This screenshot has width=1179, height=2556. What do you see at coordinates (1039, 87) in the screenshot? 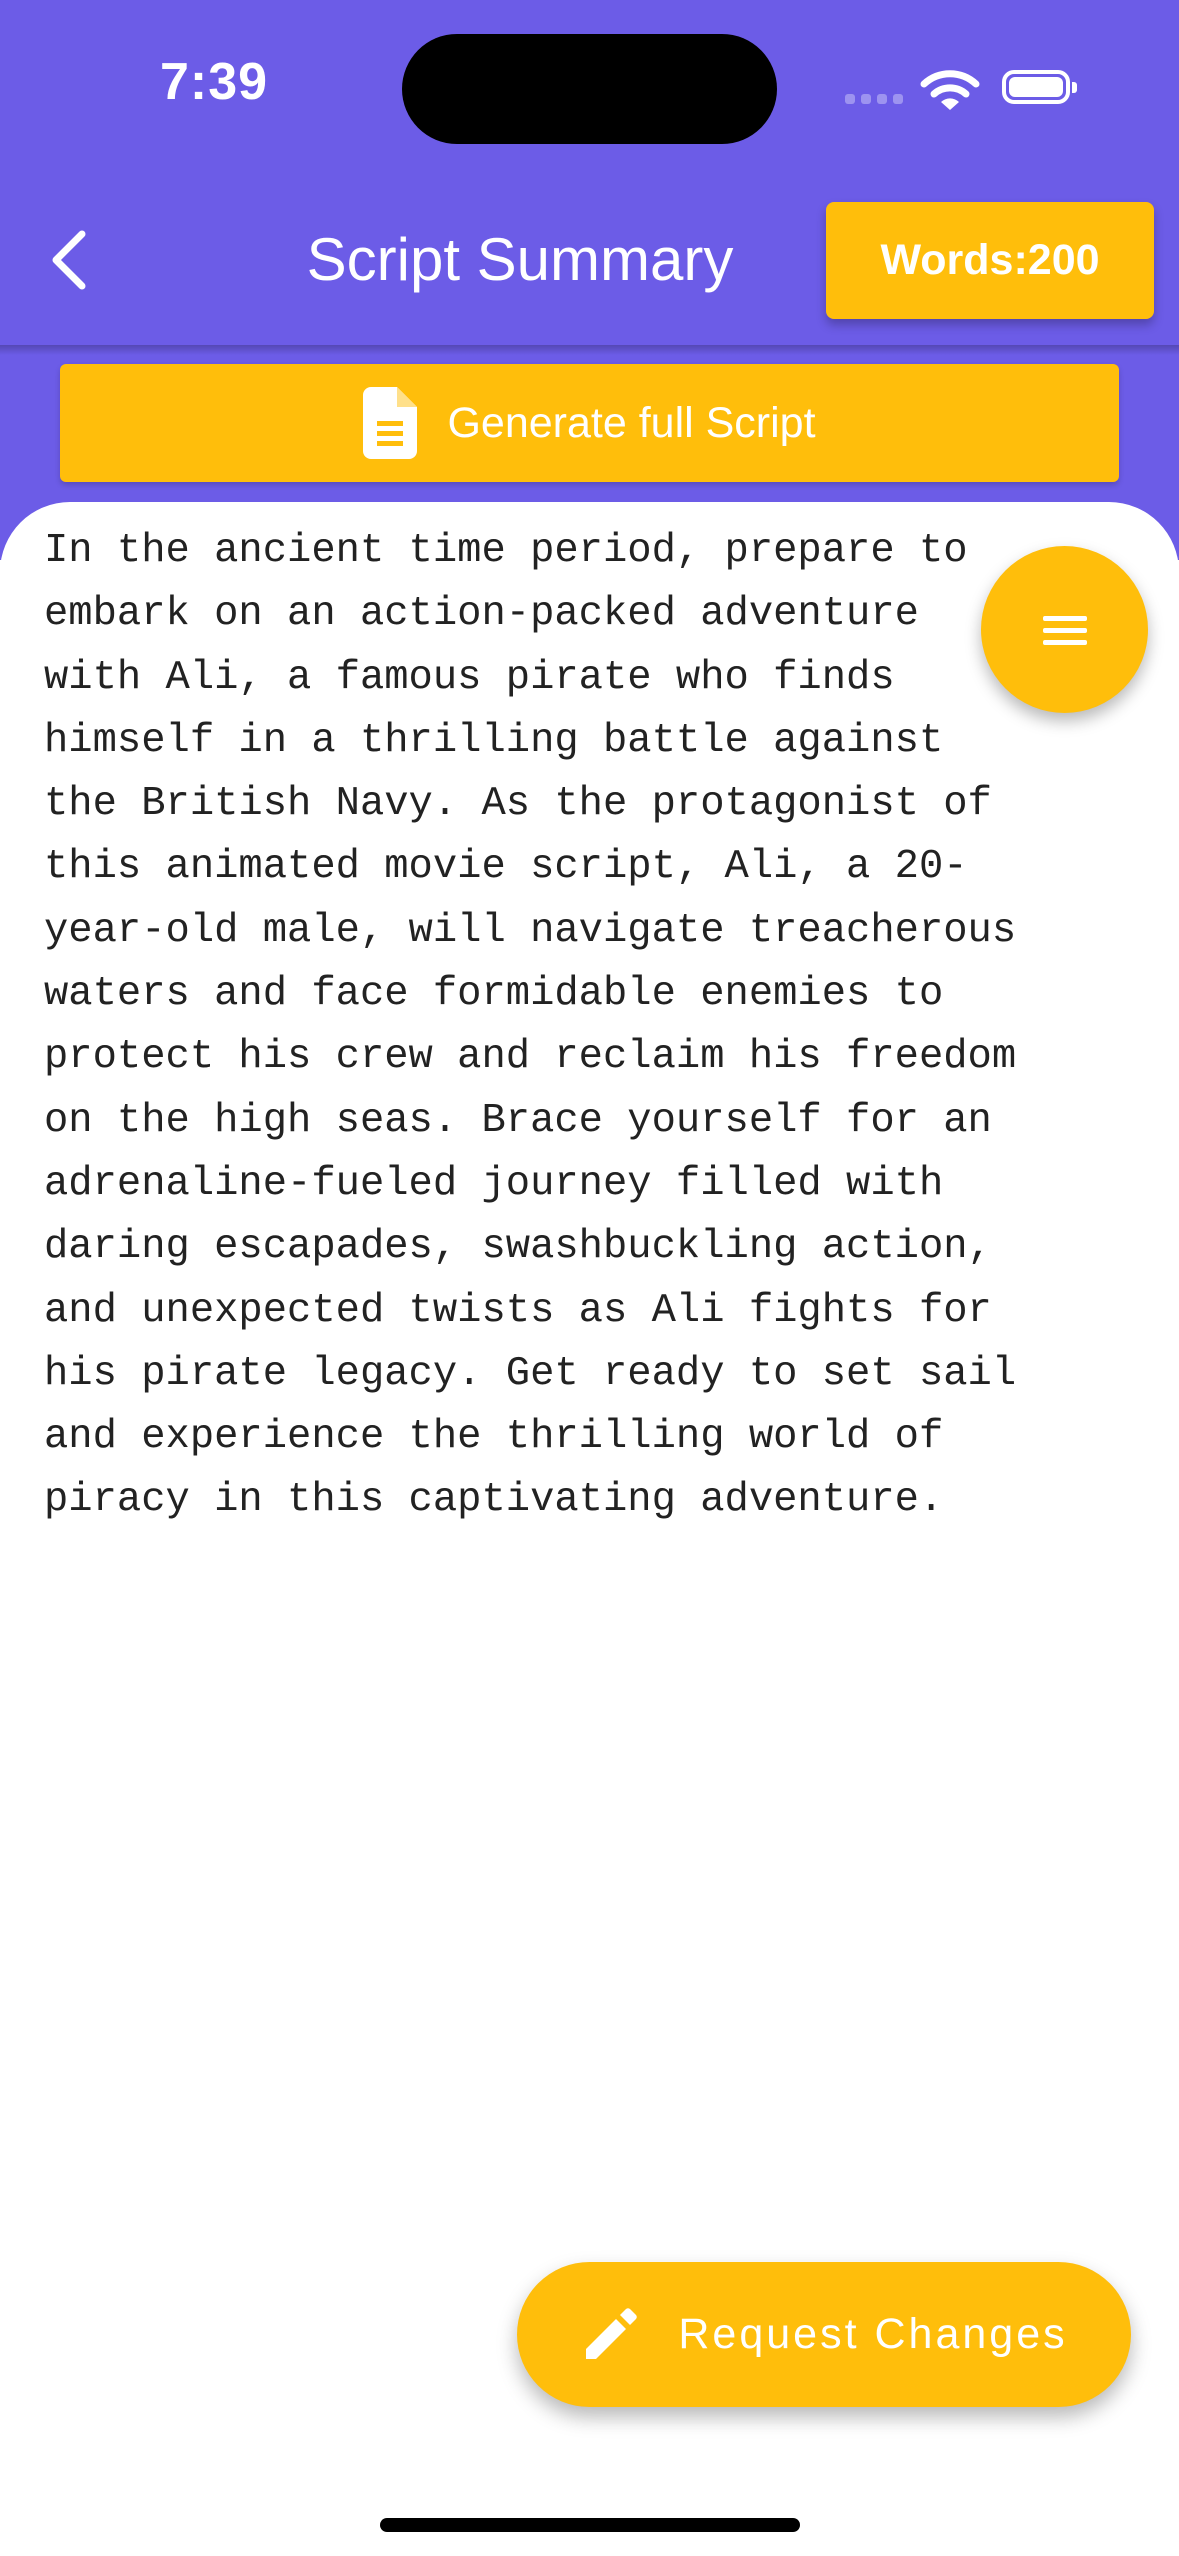
I see `battery-icon` at bounding box center [1039, 87].